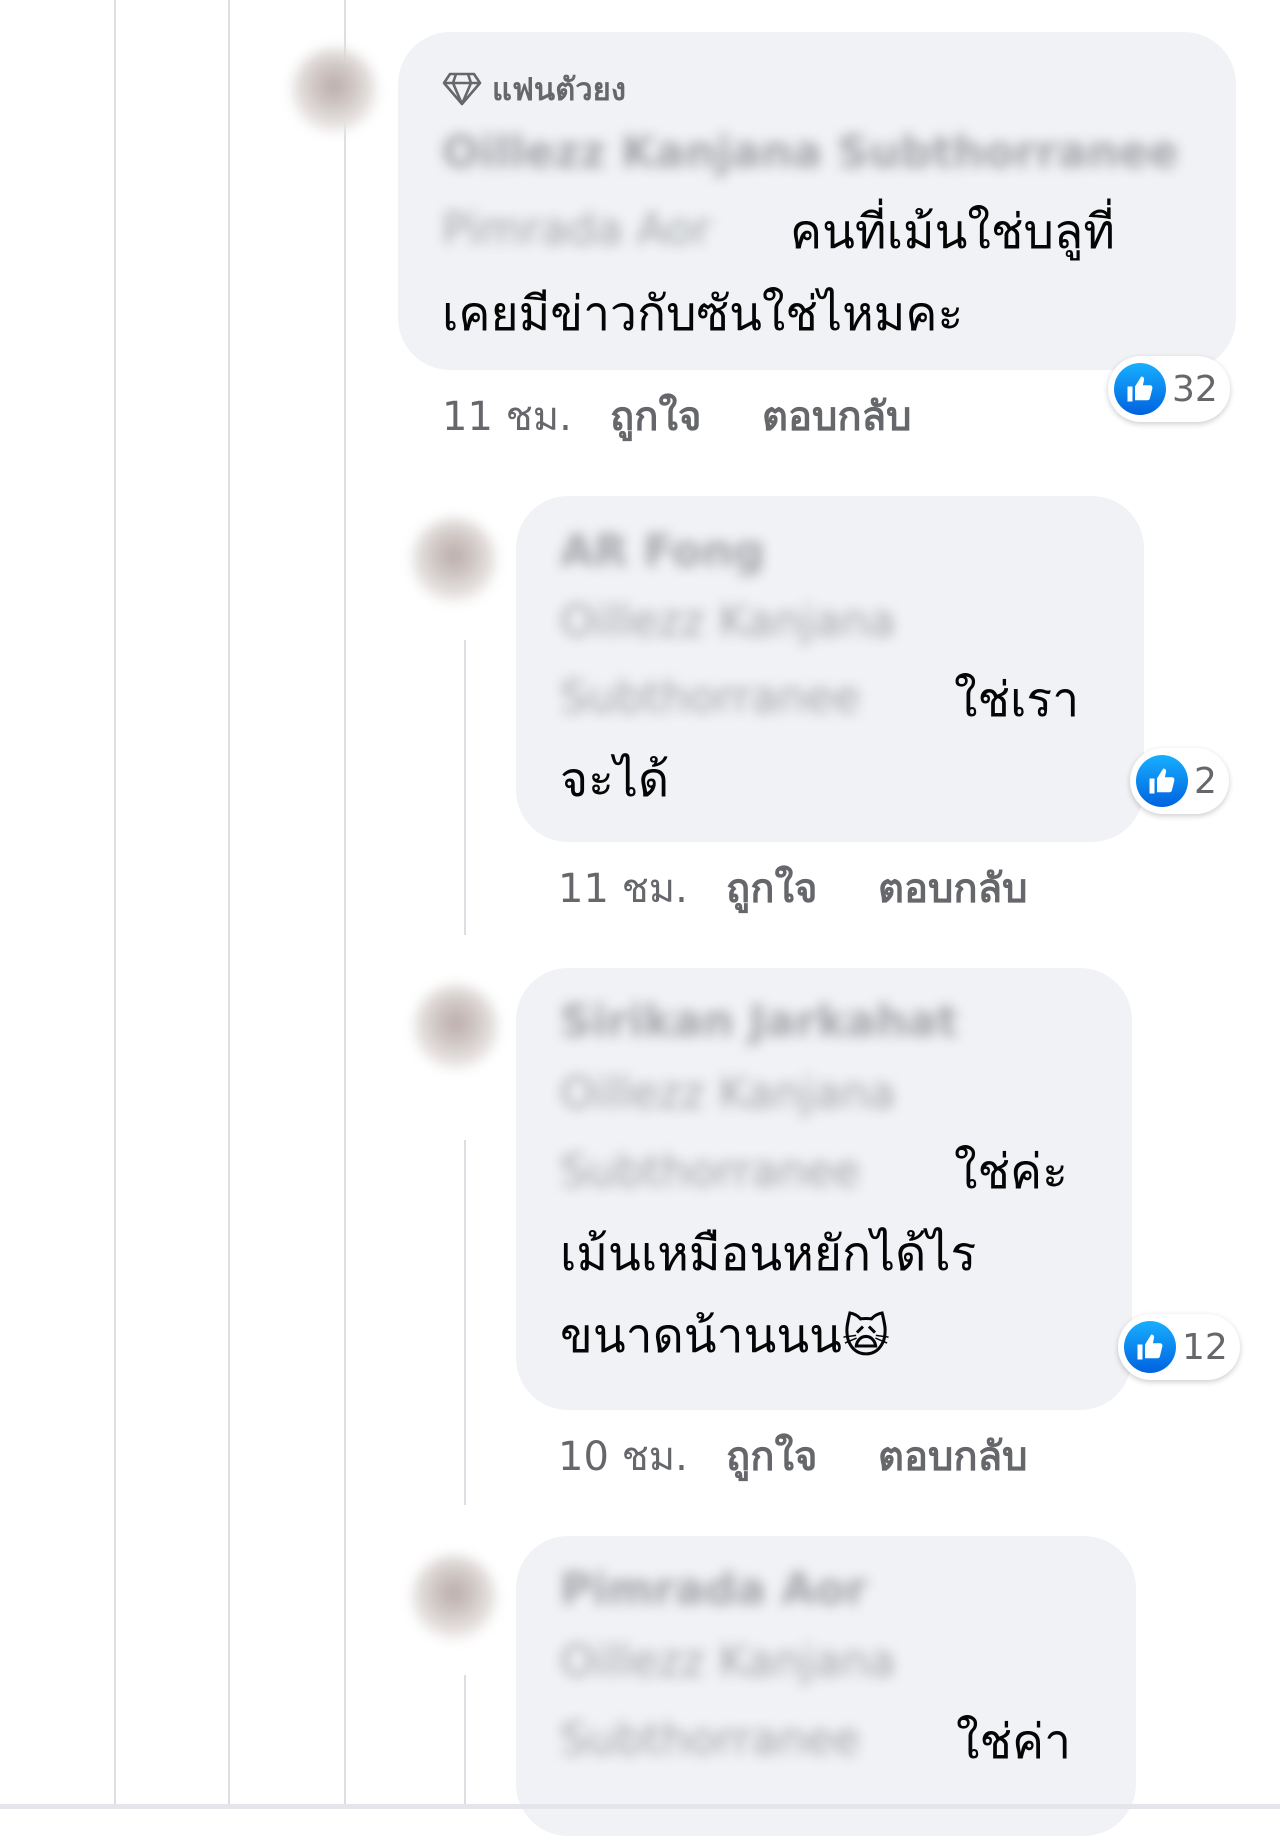 Image resolution: width=1280 pixels, height=1836 pixels. Describe the element at coordinates (703, 314) in the screenshot. I see `comment-text-line: เคยมีข่าวกับซันใช่ไหมคะ` at that location.